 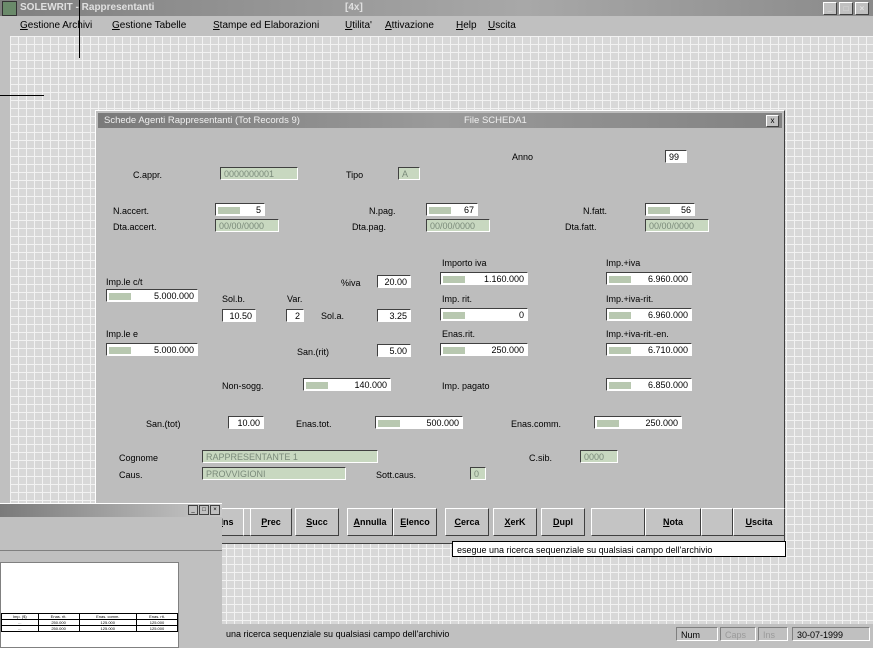 I want to click on impivarit-field: 6.960.000, so click(x=649, y=314).